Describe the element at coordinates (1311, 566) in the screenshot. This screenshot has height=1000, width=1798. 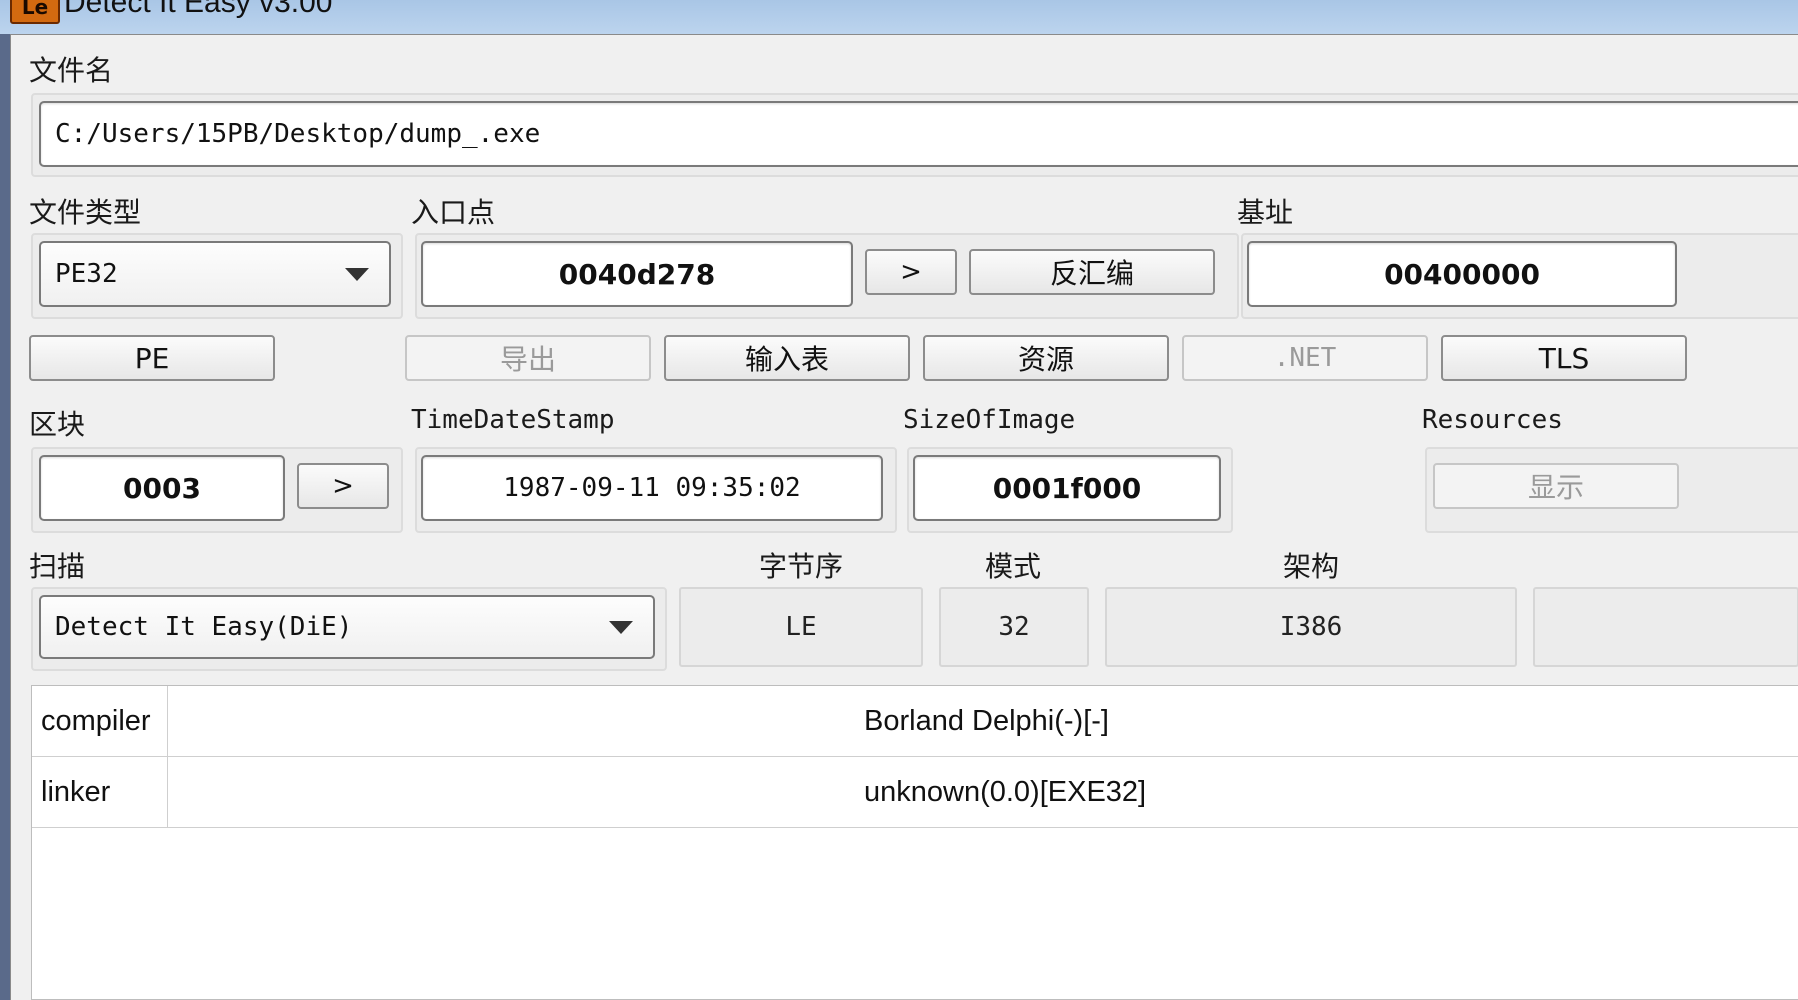
I see `architecture-label: 架构` at that location.